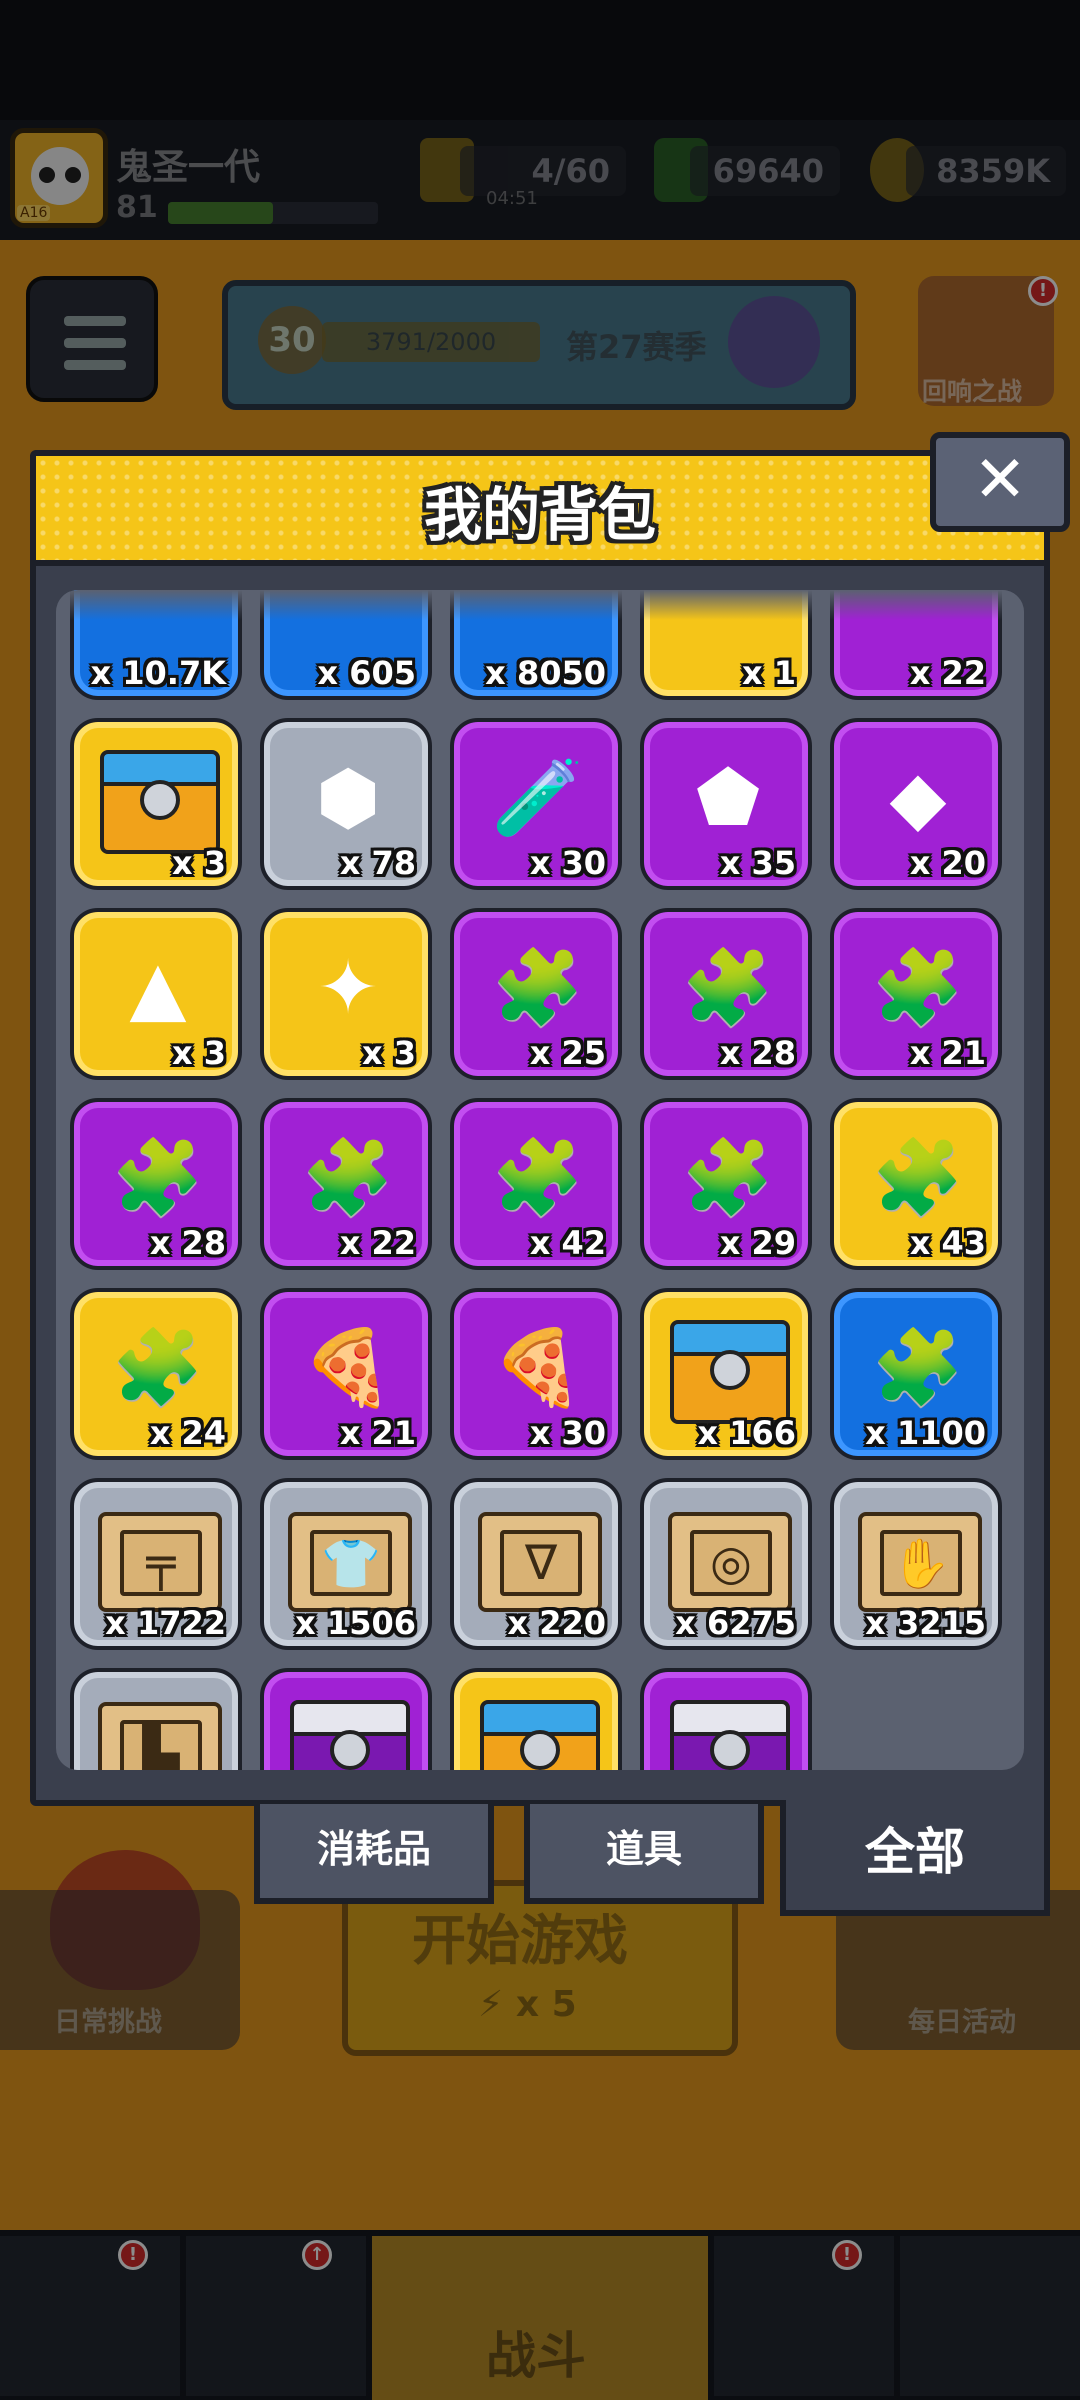 Image resolution: width=1080 pixels, height=2400 pixels. I want to click on inventory-item: 🍕 x 21, so click(346, 1374).